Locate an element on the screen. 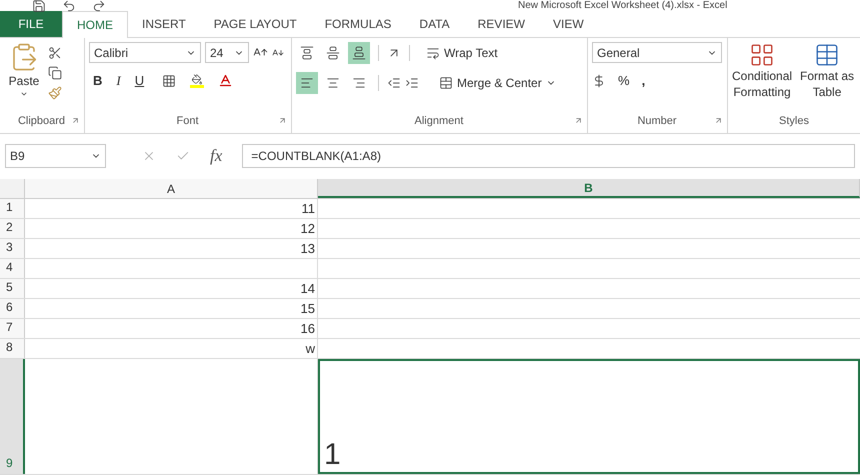 The width and height of the screenshot is (860, 475). merge-center-button: Merge & Center is located at coordinates (497, 83).